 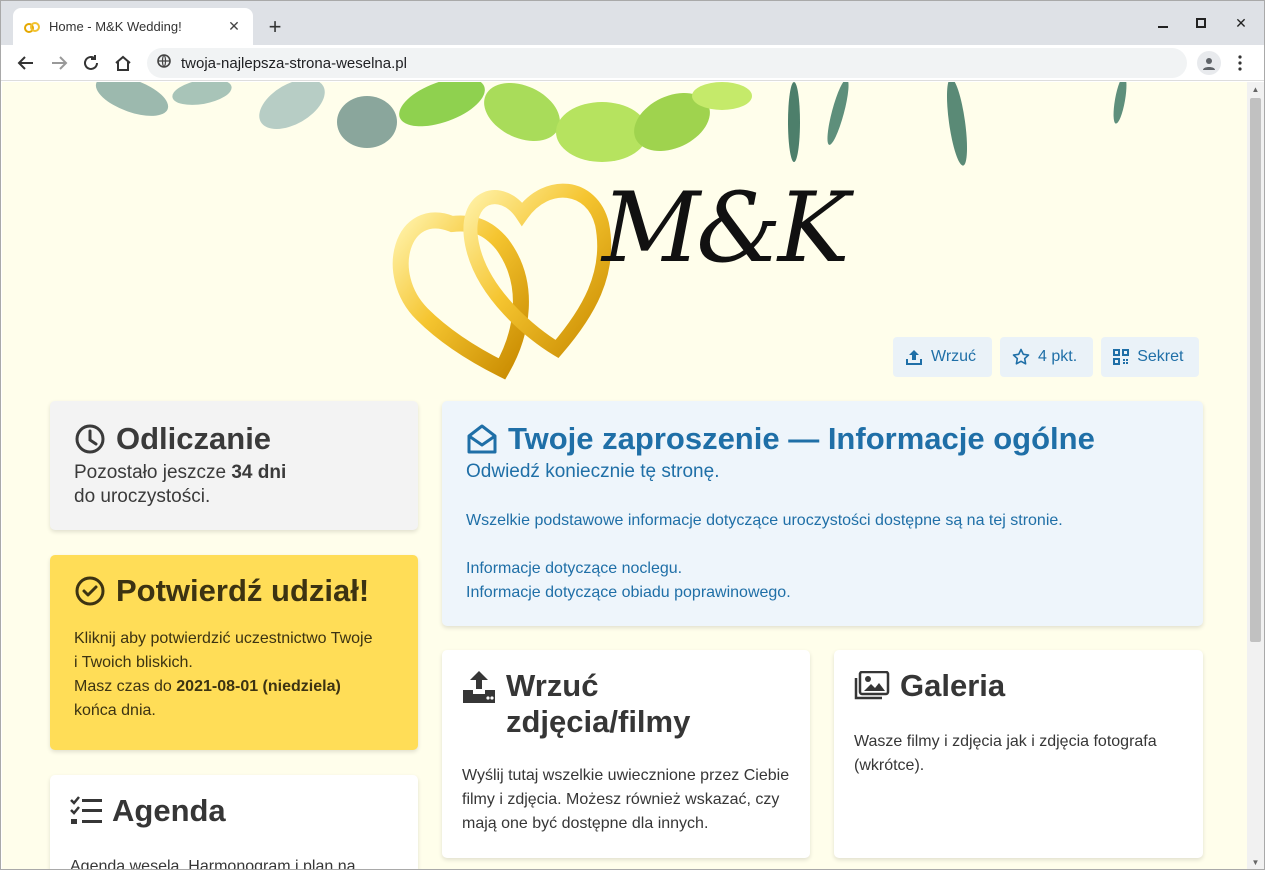 I want to click on site-info-icon, so click(x=164, y=63).